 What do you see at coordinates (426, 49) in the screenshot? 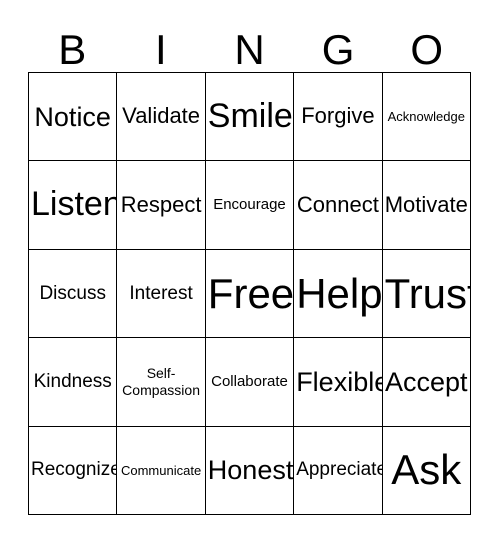
I see `header-letter-o: O` at bounding box center [426, 49].